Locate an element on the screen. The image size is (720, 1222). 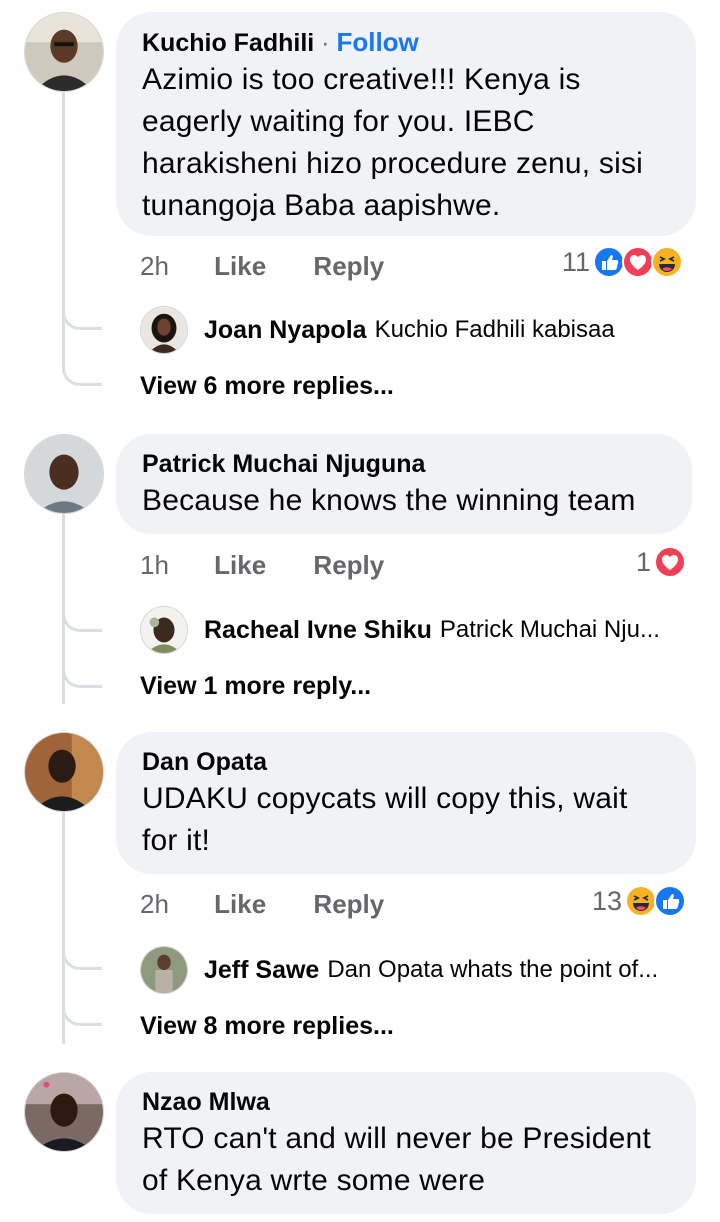
comment-text-line: eagerly waiting for you. IEBC is located at coordinates (338, 121).